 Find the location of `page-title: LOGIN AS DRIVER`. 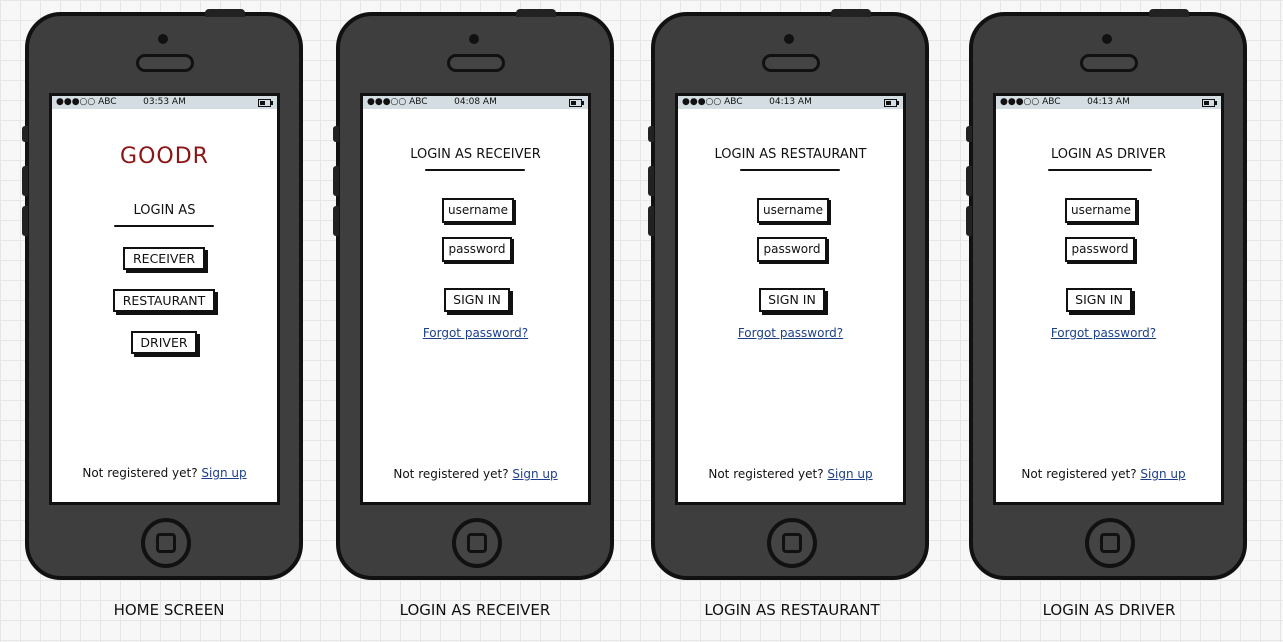

page-title: LOGIN AS DRIVER is located at coordinates (1108, 154).